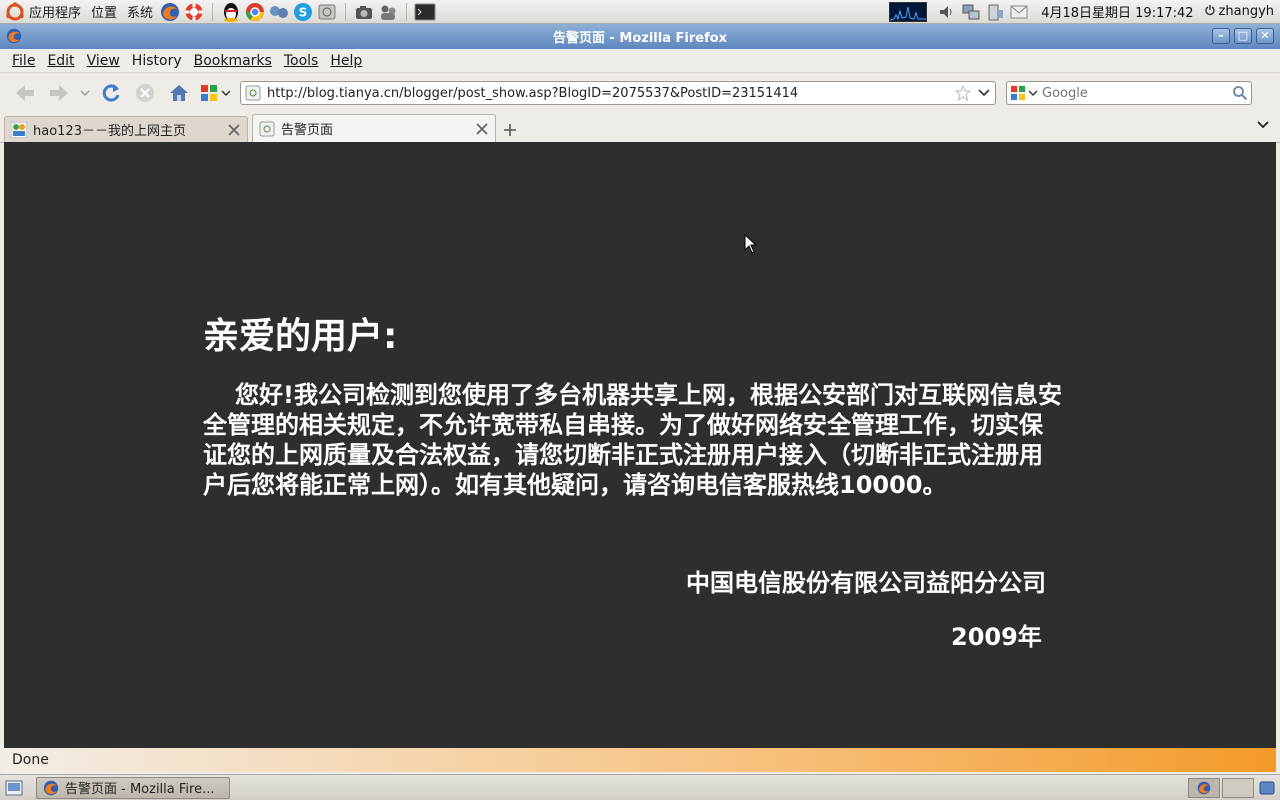  Describe the element at coordinates (908, 11) in the screenshot. I see `cpu-monitor-graph-icon` at that location.